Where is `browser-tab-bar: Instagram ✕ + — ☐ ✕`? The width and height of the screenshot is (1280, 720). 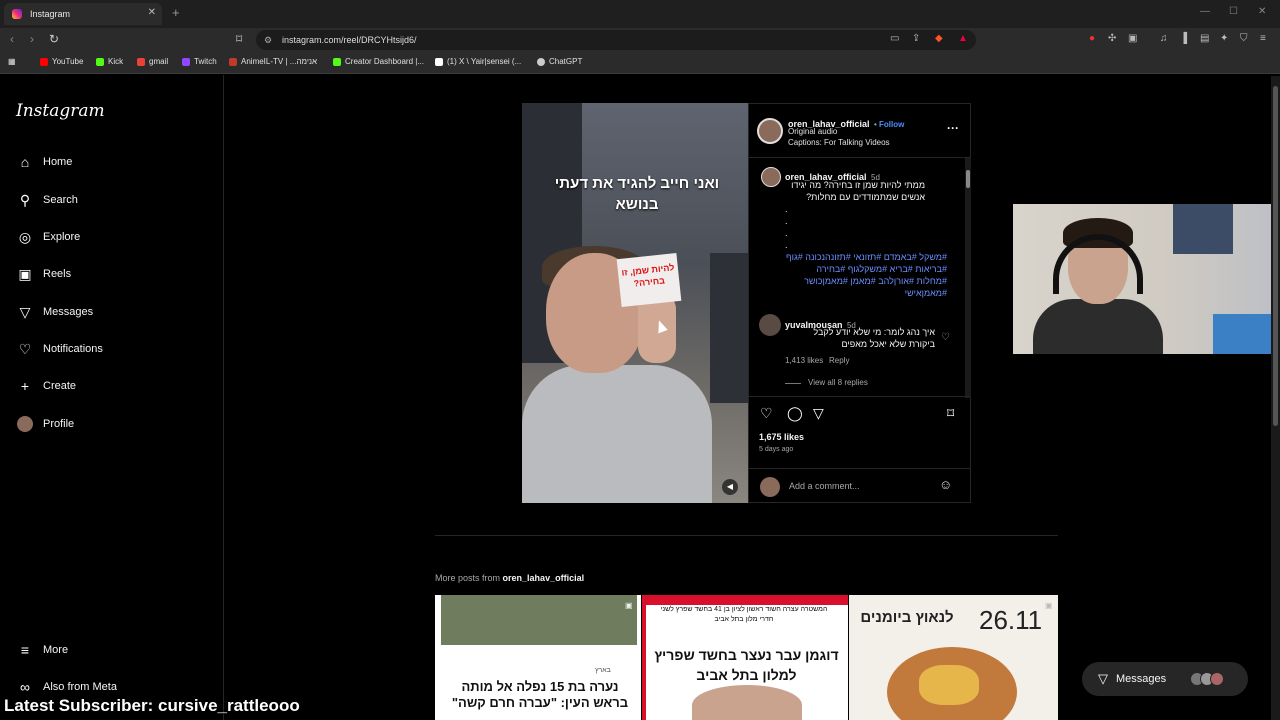
browser-tab-bar: Instagram ✕ + — ☐ ✕ is located at coordinates (640, 14).